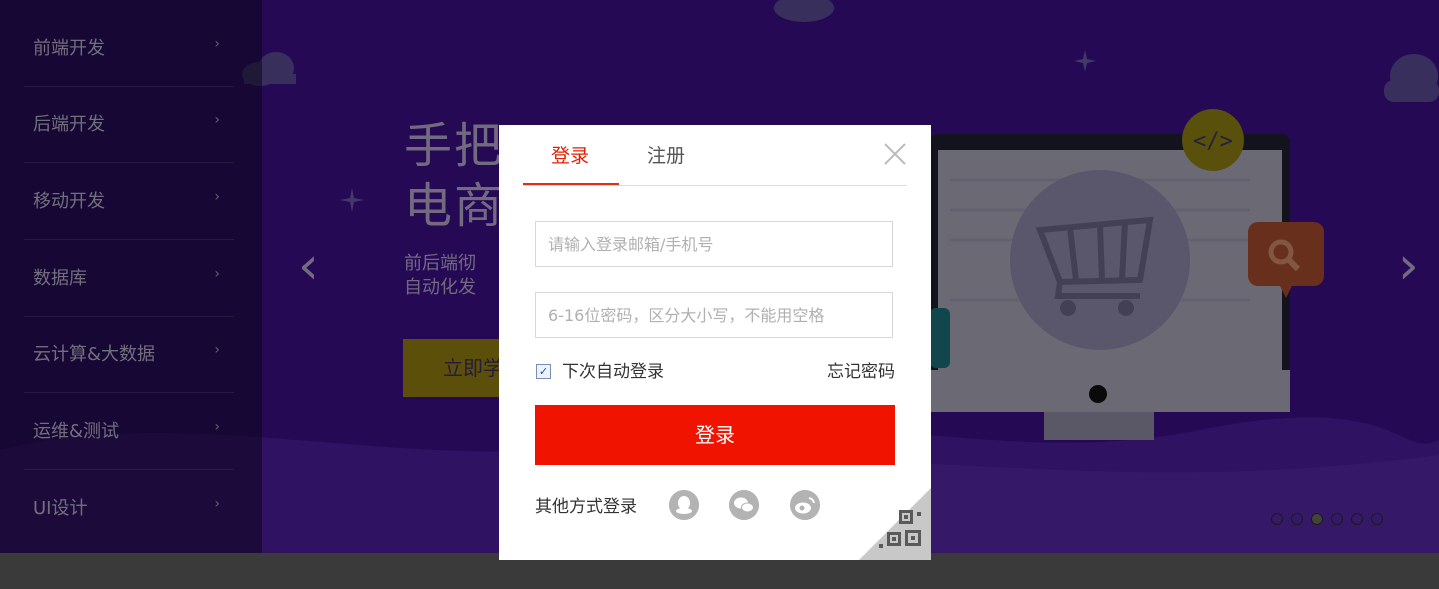  Describe the element at coordinates (714, 244) in the screenshot. I see `username-input` at that location.